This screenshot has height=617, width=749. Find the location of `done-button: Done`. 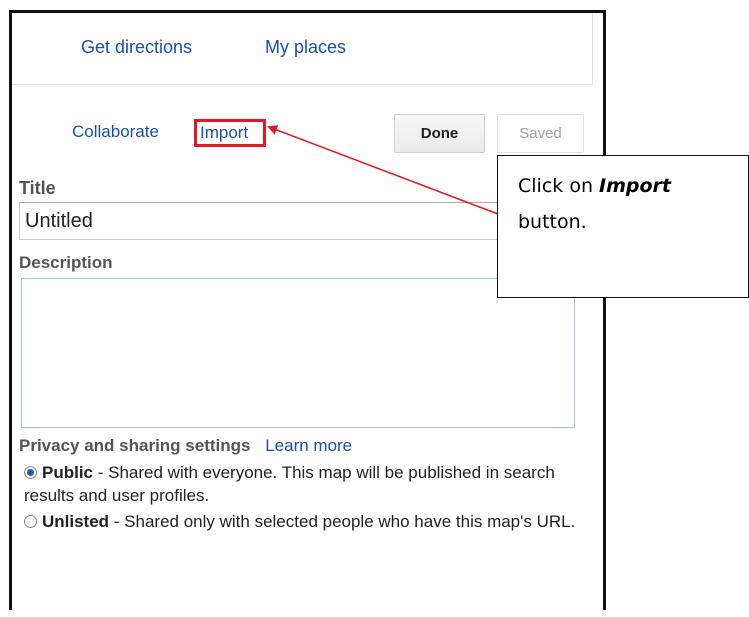

done-button: Done is located at coordinates (439, 133).